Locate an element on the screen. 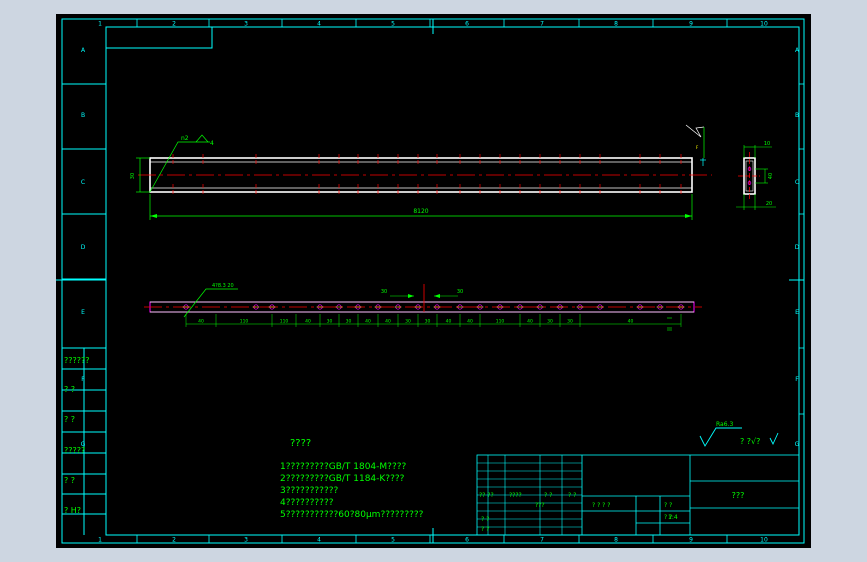 The height and width of the screenshot is (562, 867). note-item-1: 1?????????GB/T 1804-M???? is located at coordinates (343, 467).